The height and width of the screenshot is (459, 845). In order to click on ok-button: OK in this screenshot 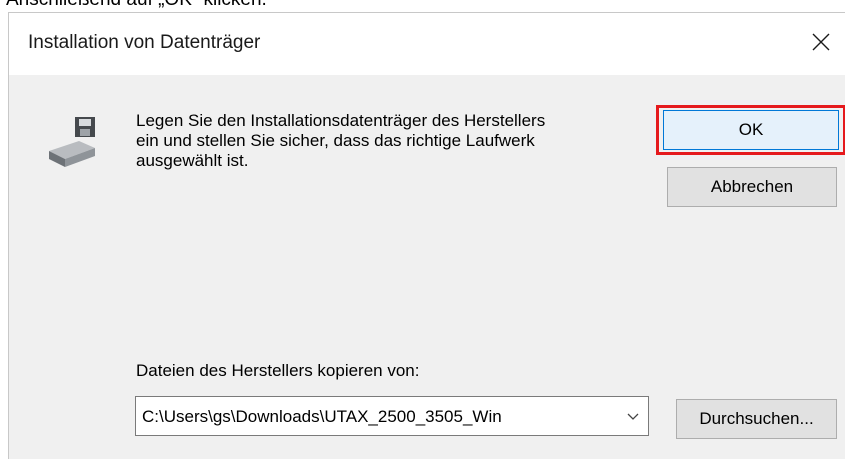, I will do `click(751, 130)`.